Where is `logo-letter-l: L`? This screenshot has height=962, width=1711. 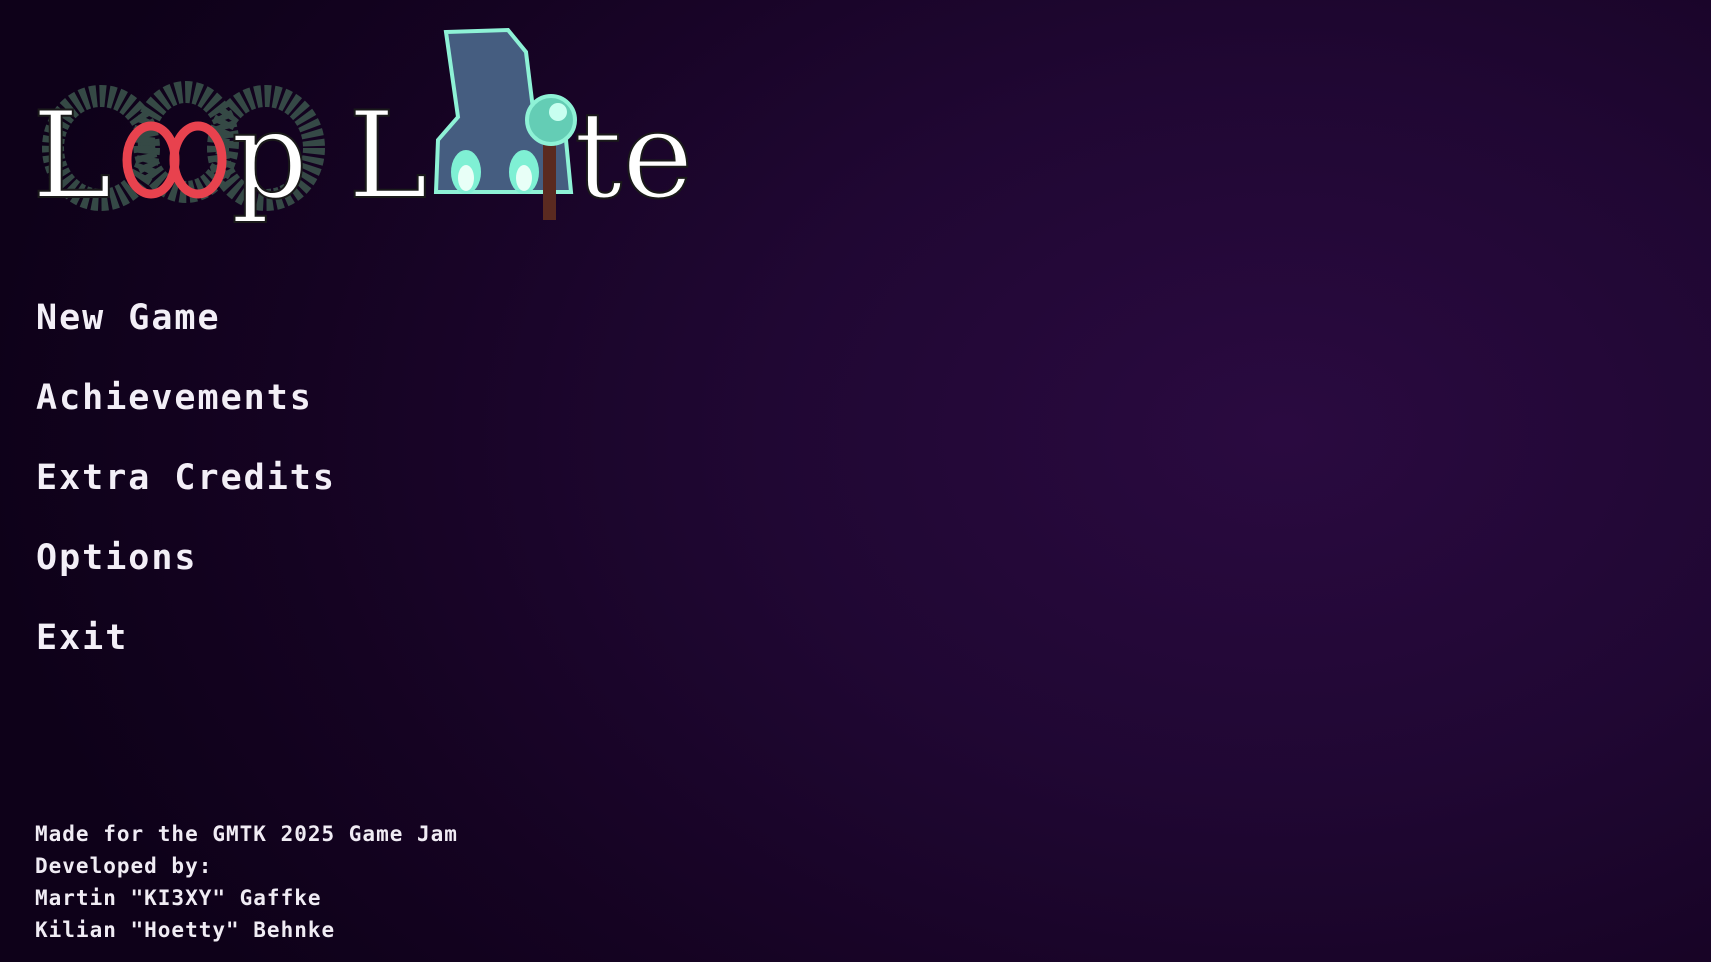 logo-letter-l: L is located at coordinates (72, 156).